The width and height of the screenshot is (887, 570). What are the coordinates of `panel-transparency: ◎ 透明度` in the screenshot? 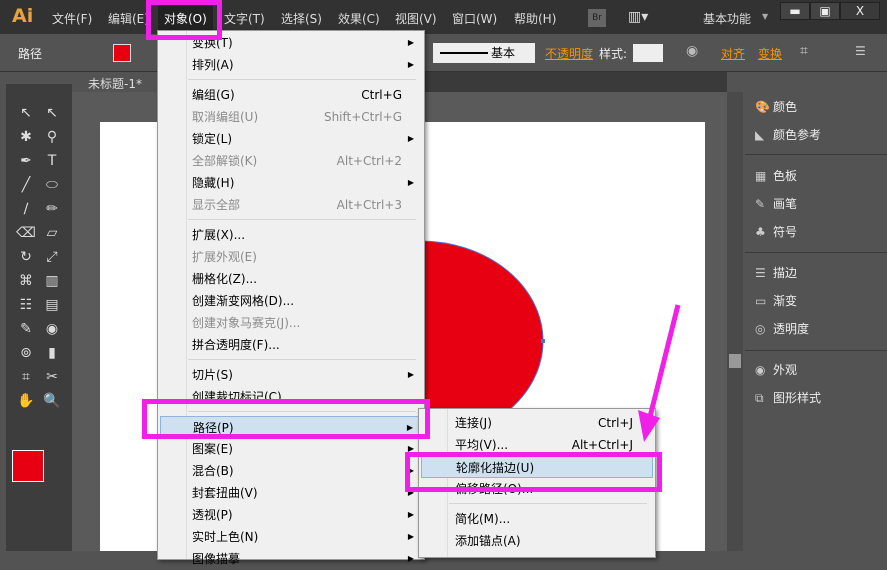 It's located at (782, 328).